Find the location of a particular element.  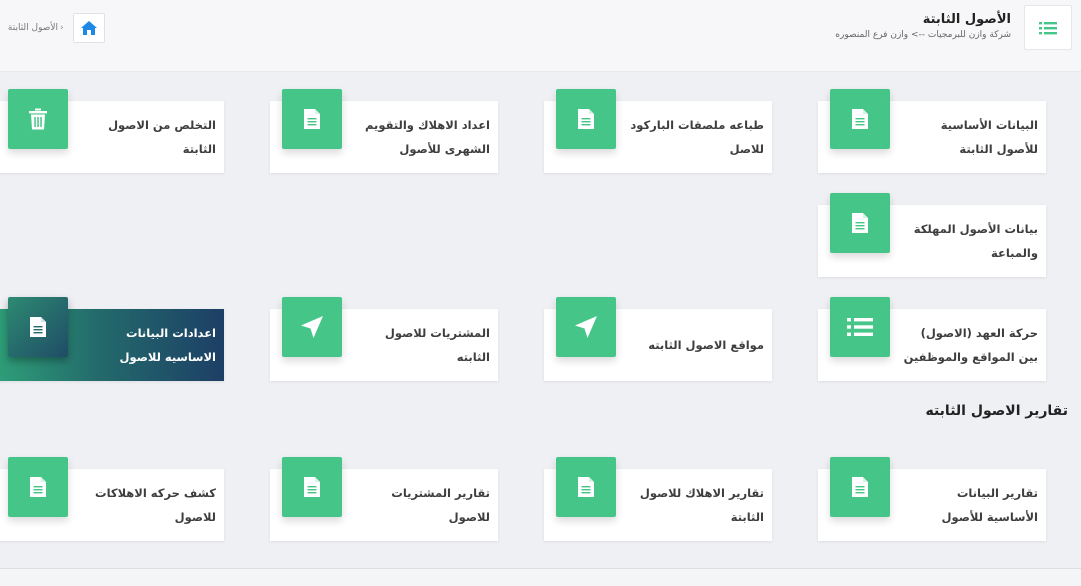

card-asset-locations: مواقع الاصول الثابته is located at coordinates (658, 339).